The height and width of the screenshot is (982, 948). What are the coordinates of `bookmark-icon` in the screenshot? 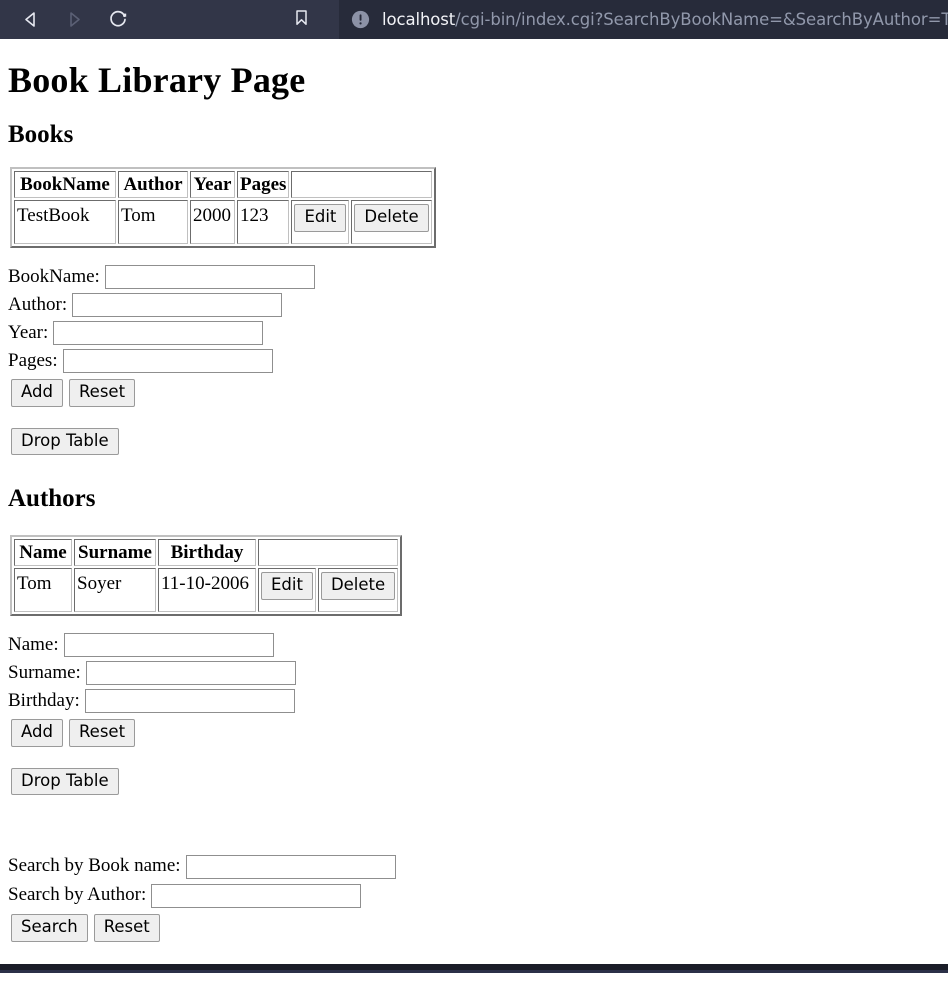 It's located at (301, 20).